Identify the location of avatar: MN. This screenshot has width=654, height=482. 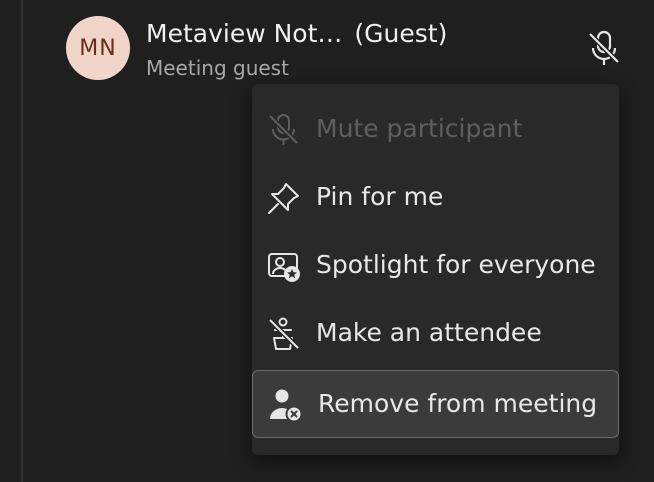
(98, 48).